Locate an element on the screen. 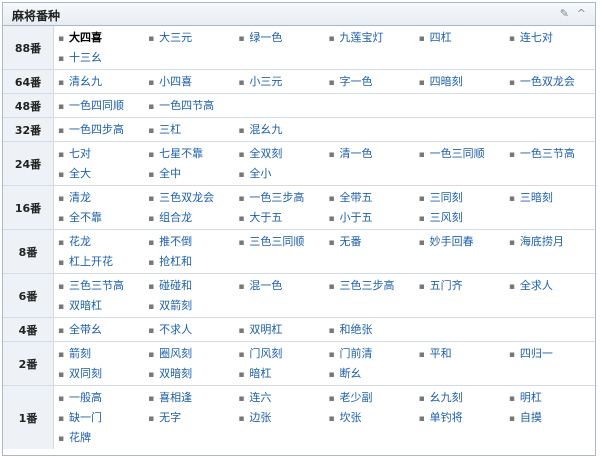 The image size is (600, 460). item-link: 暗杠 is located at coordinates (260, 373).